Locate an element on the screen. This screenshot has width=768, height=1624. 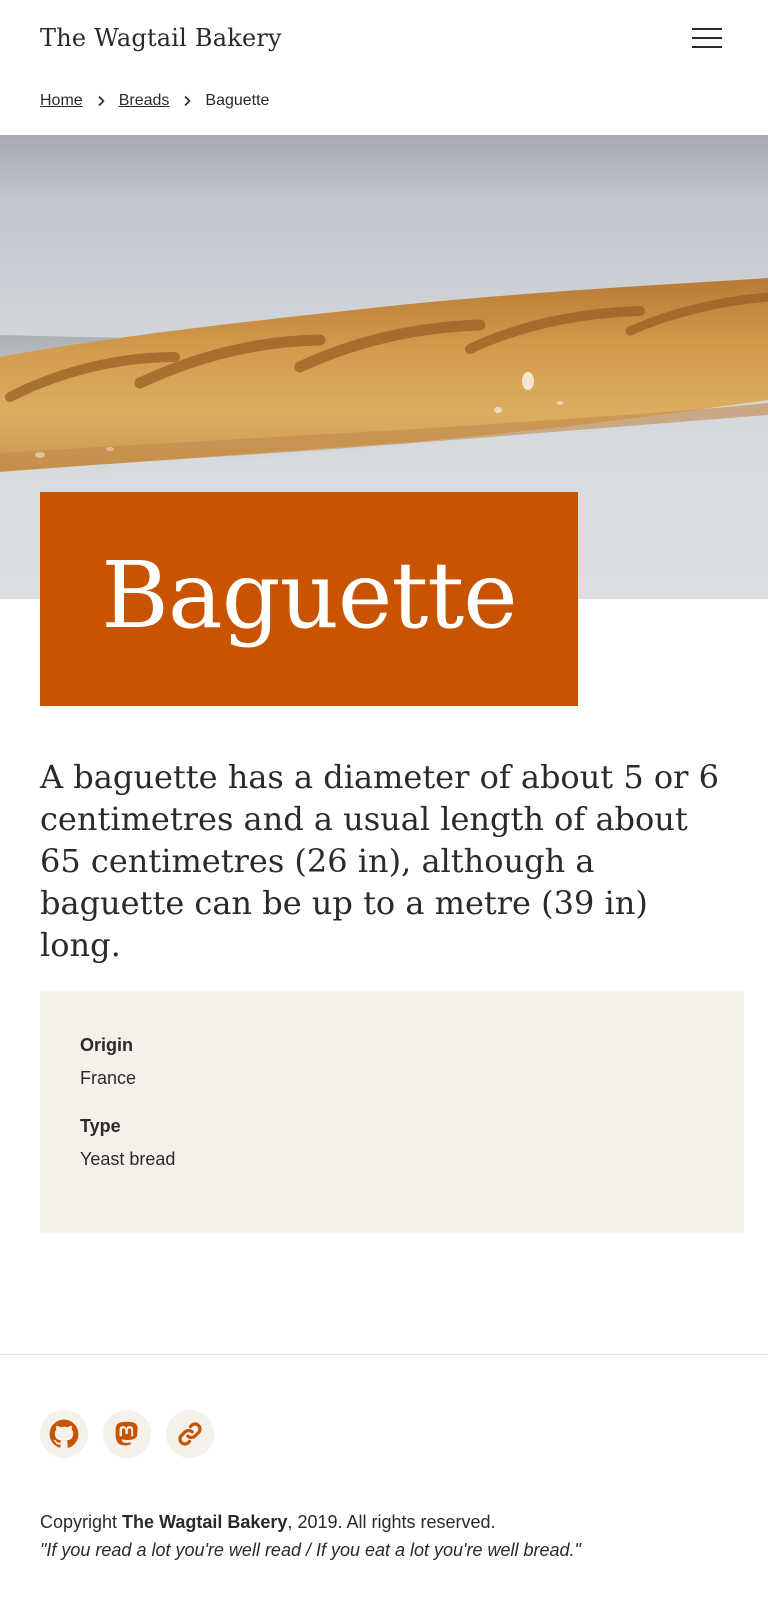
page-title: Baguette is located at coordinates (309, 595).